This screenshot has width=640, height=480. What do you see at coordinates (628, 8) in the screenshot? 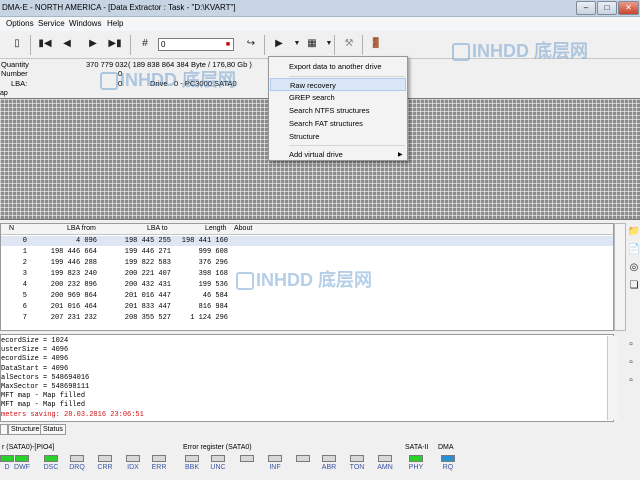
I see `close-button: ✕` at bounding box center [628, 8].